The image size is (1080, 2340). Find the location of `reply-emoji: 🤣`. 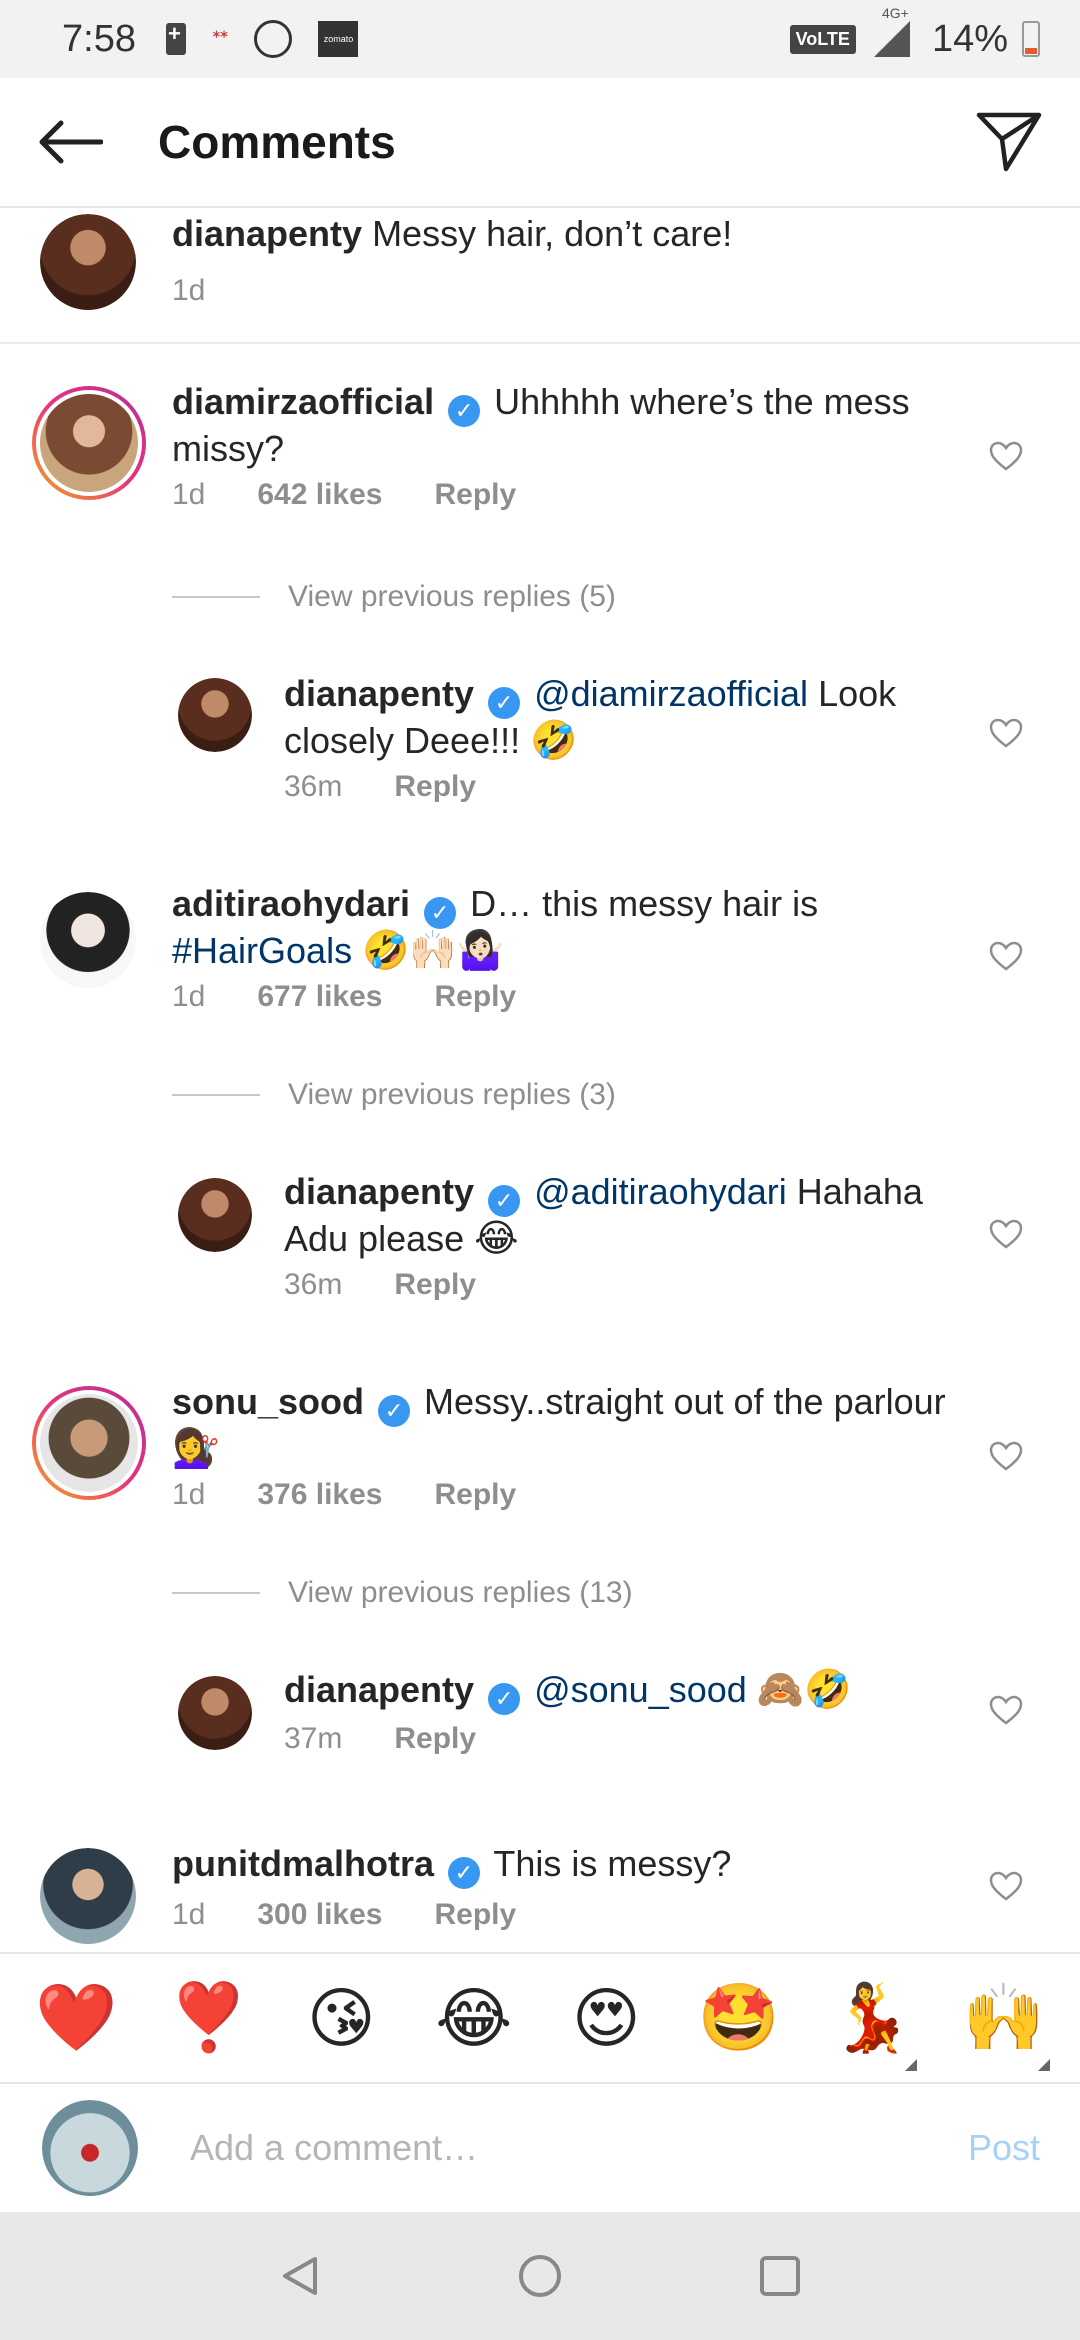

reply-emoji: 🤣 is located at coordinates (554, 741).